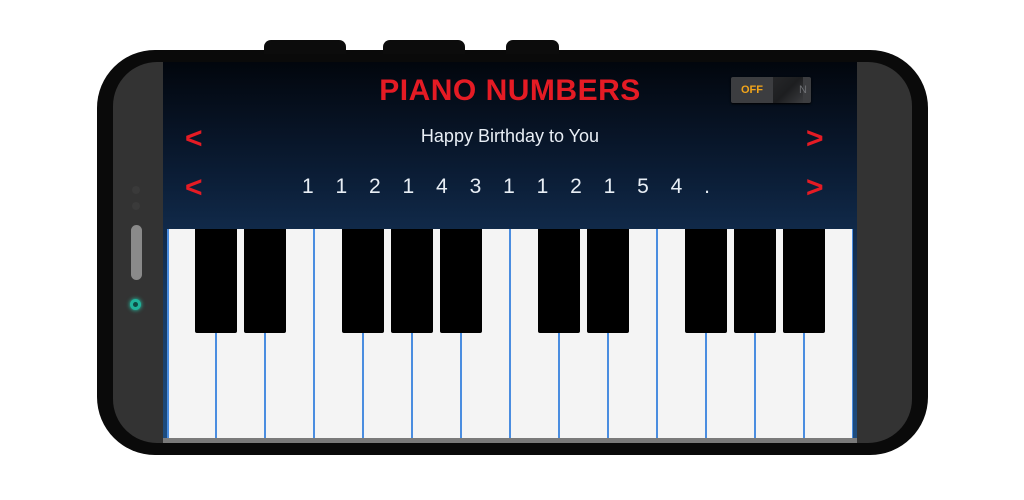  What do you see at coordinates (815, 188) in the screenshot?
I see `next-notes-button: >` at bounding box center [815, 188].